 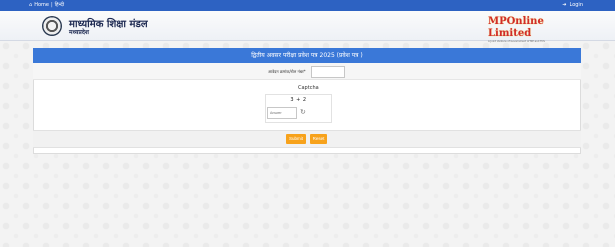 I want to click on refresh-icon: ↻, so click(x=303, y=112).